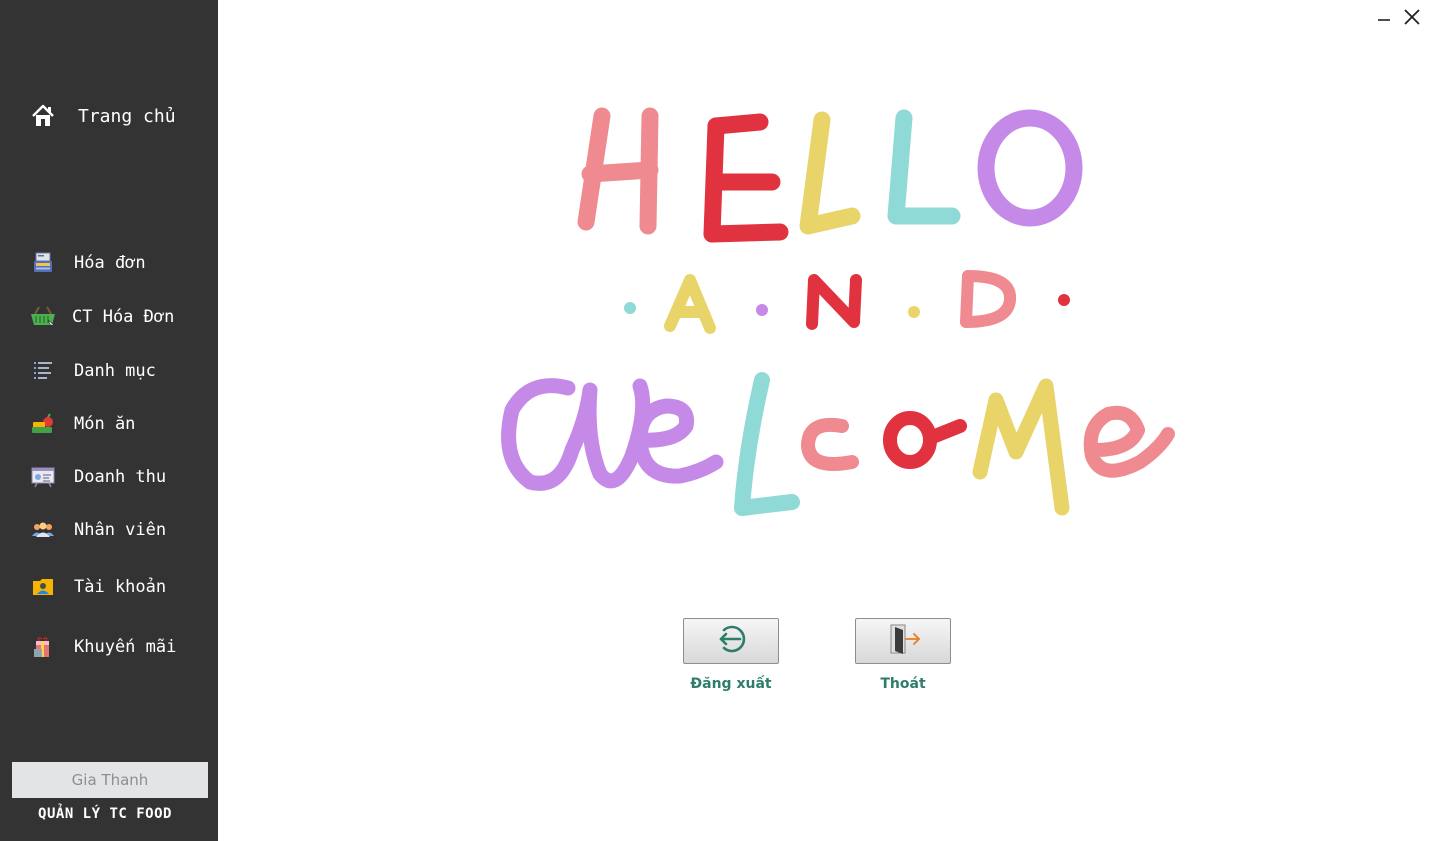  I want to click on exit-door-icon, so click(903, 641).